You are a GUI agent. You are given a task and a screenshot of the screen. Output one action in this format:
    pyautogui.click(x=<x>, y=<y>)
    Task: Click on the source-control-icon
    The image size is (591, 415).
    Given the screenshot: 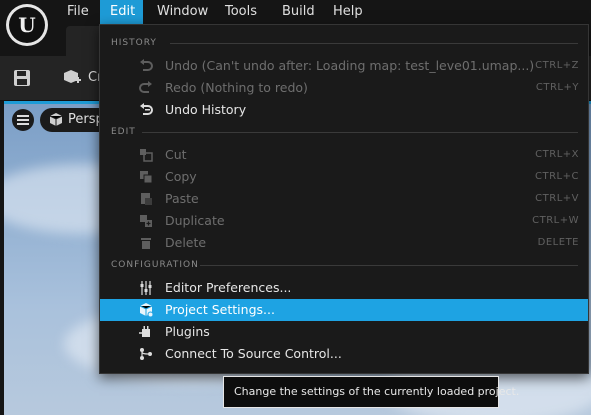 What is the action you would take?
    pyautogui.click(x=146, y=354)
    